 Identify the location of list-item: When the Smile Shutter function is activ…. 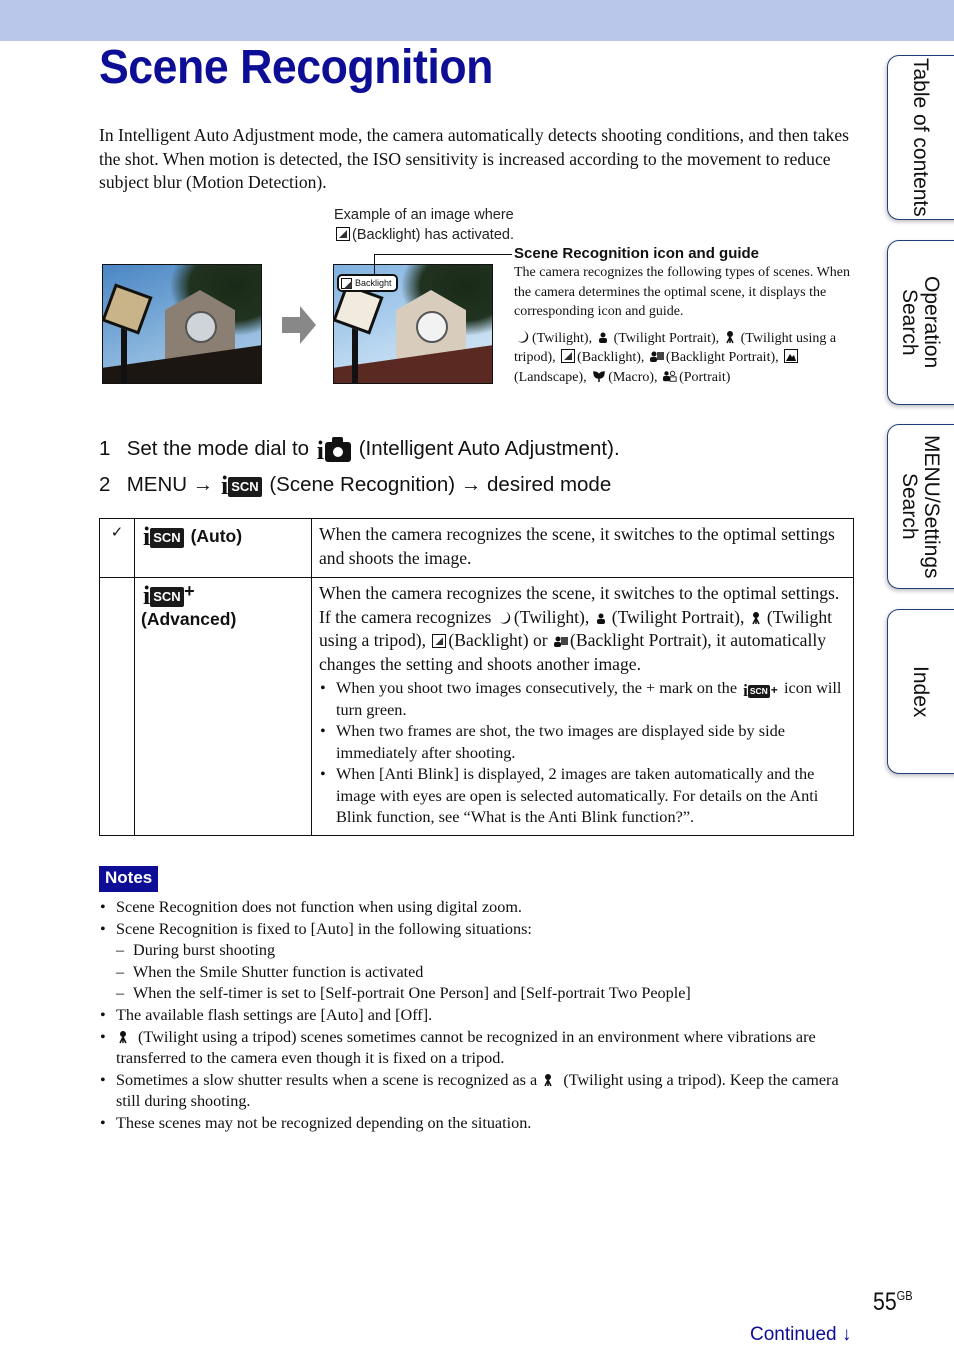
(487, 973).